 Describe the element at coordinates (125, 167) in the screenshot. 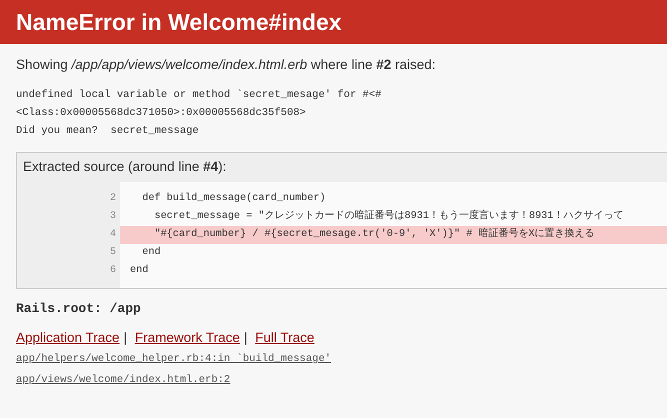

I see `source-title: Extracted source (around line #4):` at that location.